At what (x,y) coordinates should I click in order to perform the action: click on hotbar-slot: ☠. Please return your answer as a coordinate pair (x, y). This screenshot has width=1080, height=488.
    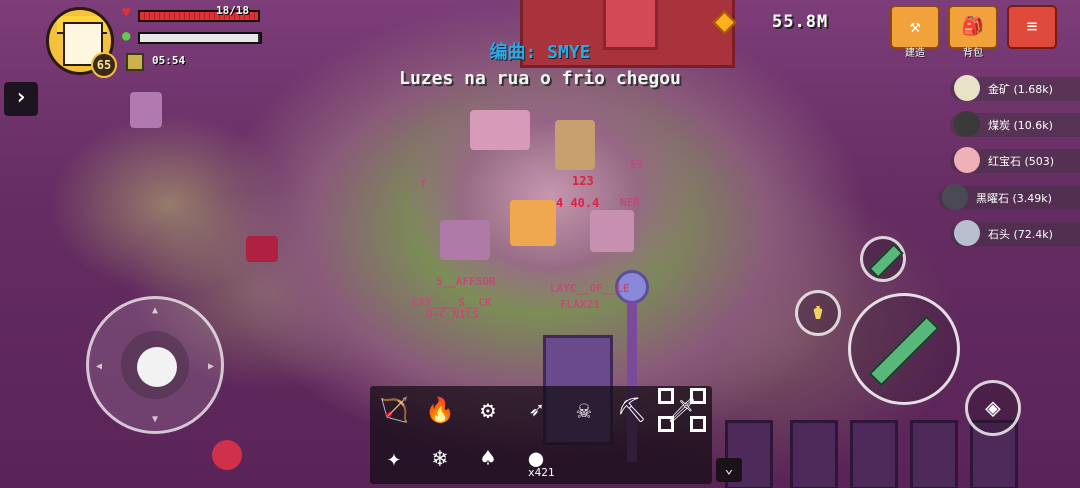
    Looking at the image, I should click on (584, 410).